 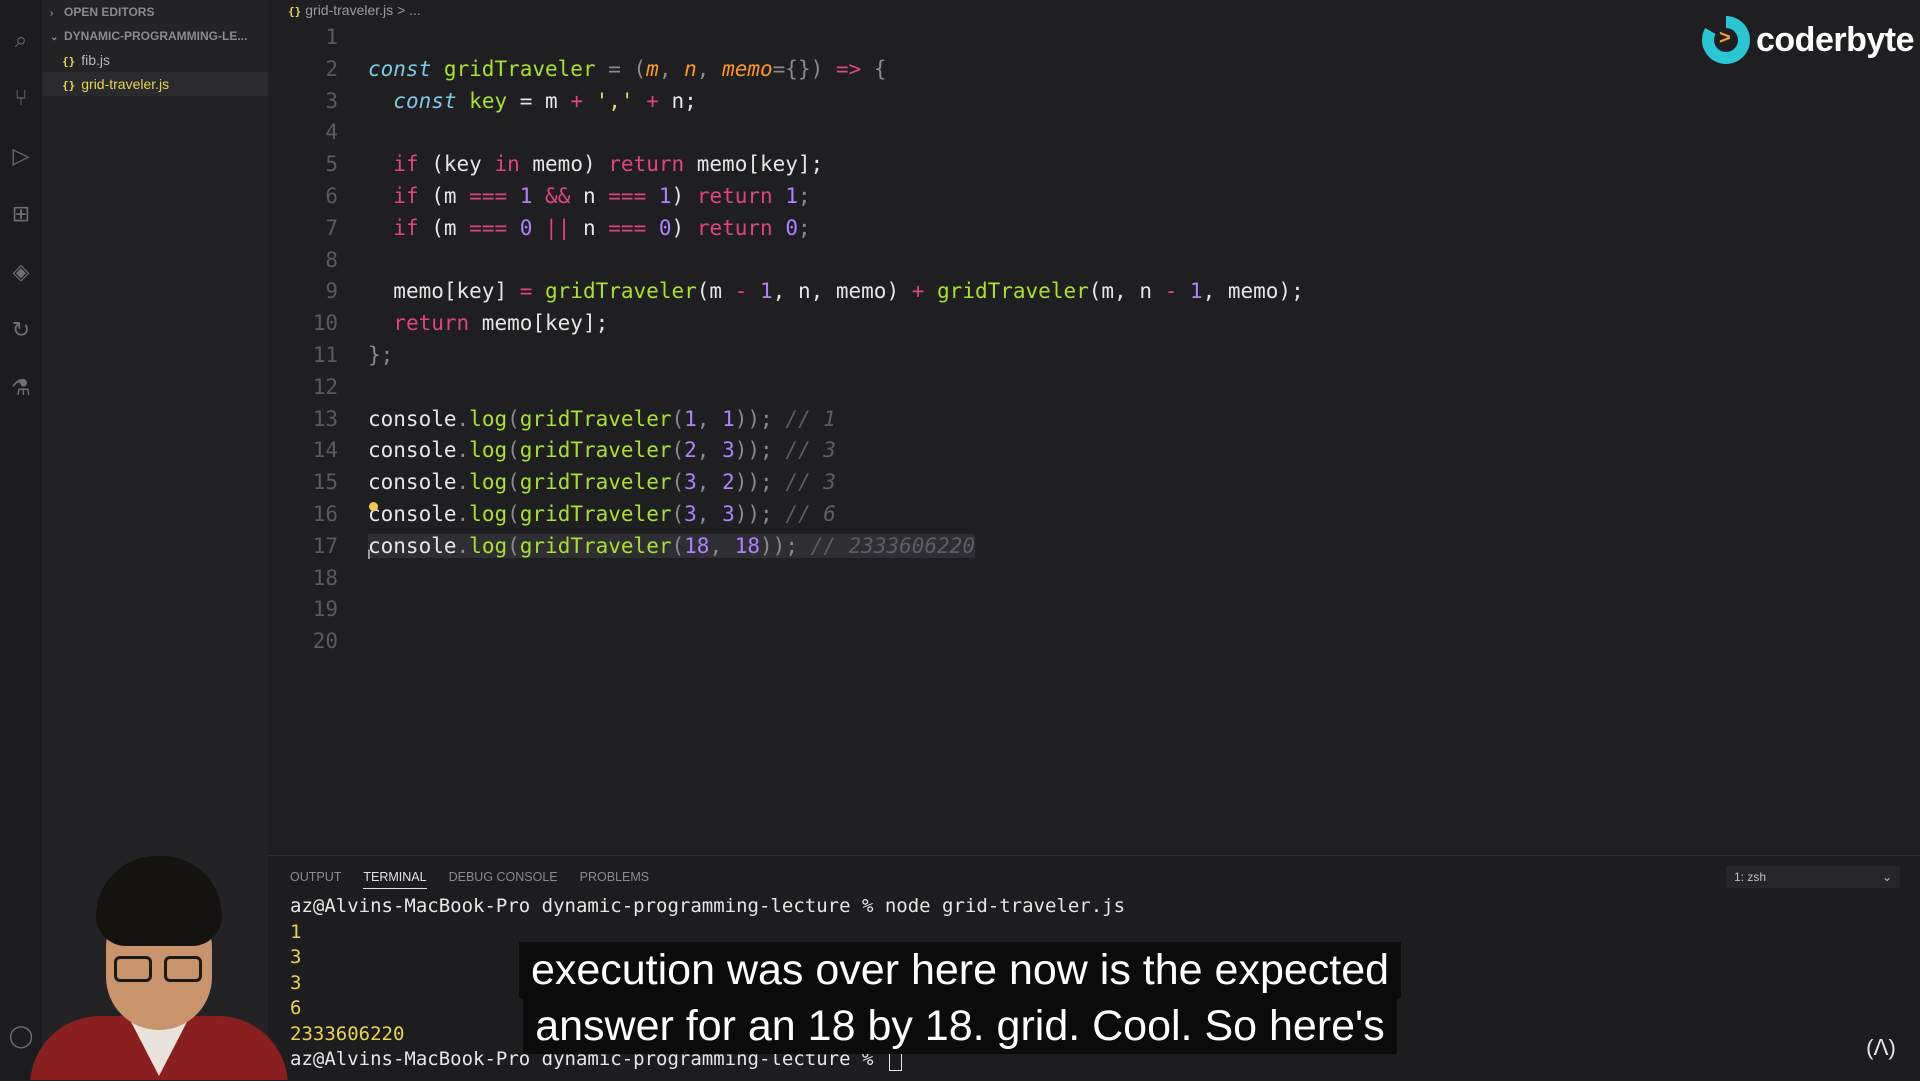 What do you see at coordinates (331, 195) in the screenshot?
I see `line-number: 6` at bounding box center [331, 195].